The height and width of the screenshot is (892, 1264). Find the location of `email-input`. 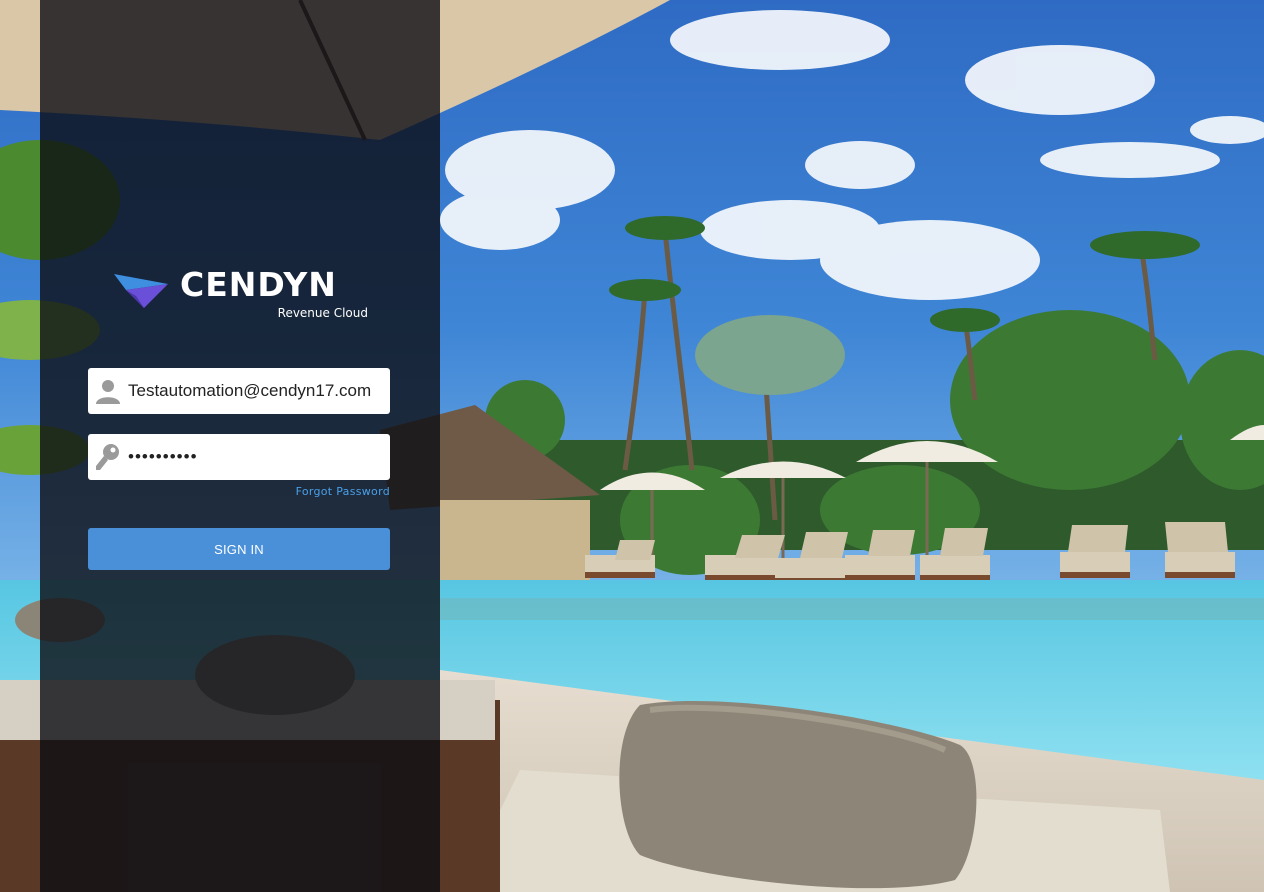

email-input is located at coordinates (259, 391).